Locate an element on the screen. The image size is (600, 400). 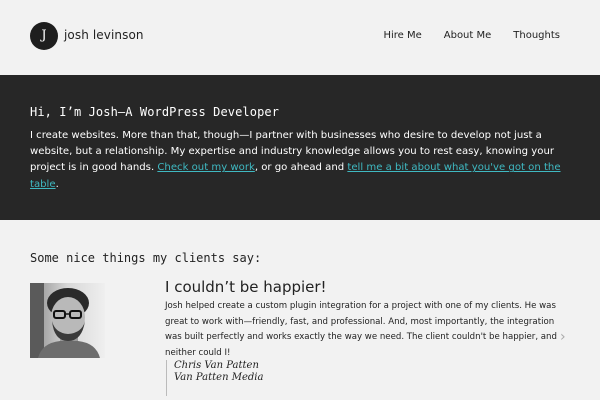
testimonials-title: Some nice things my clients say: is located at coordinates (146, 258).